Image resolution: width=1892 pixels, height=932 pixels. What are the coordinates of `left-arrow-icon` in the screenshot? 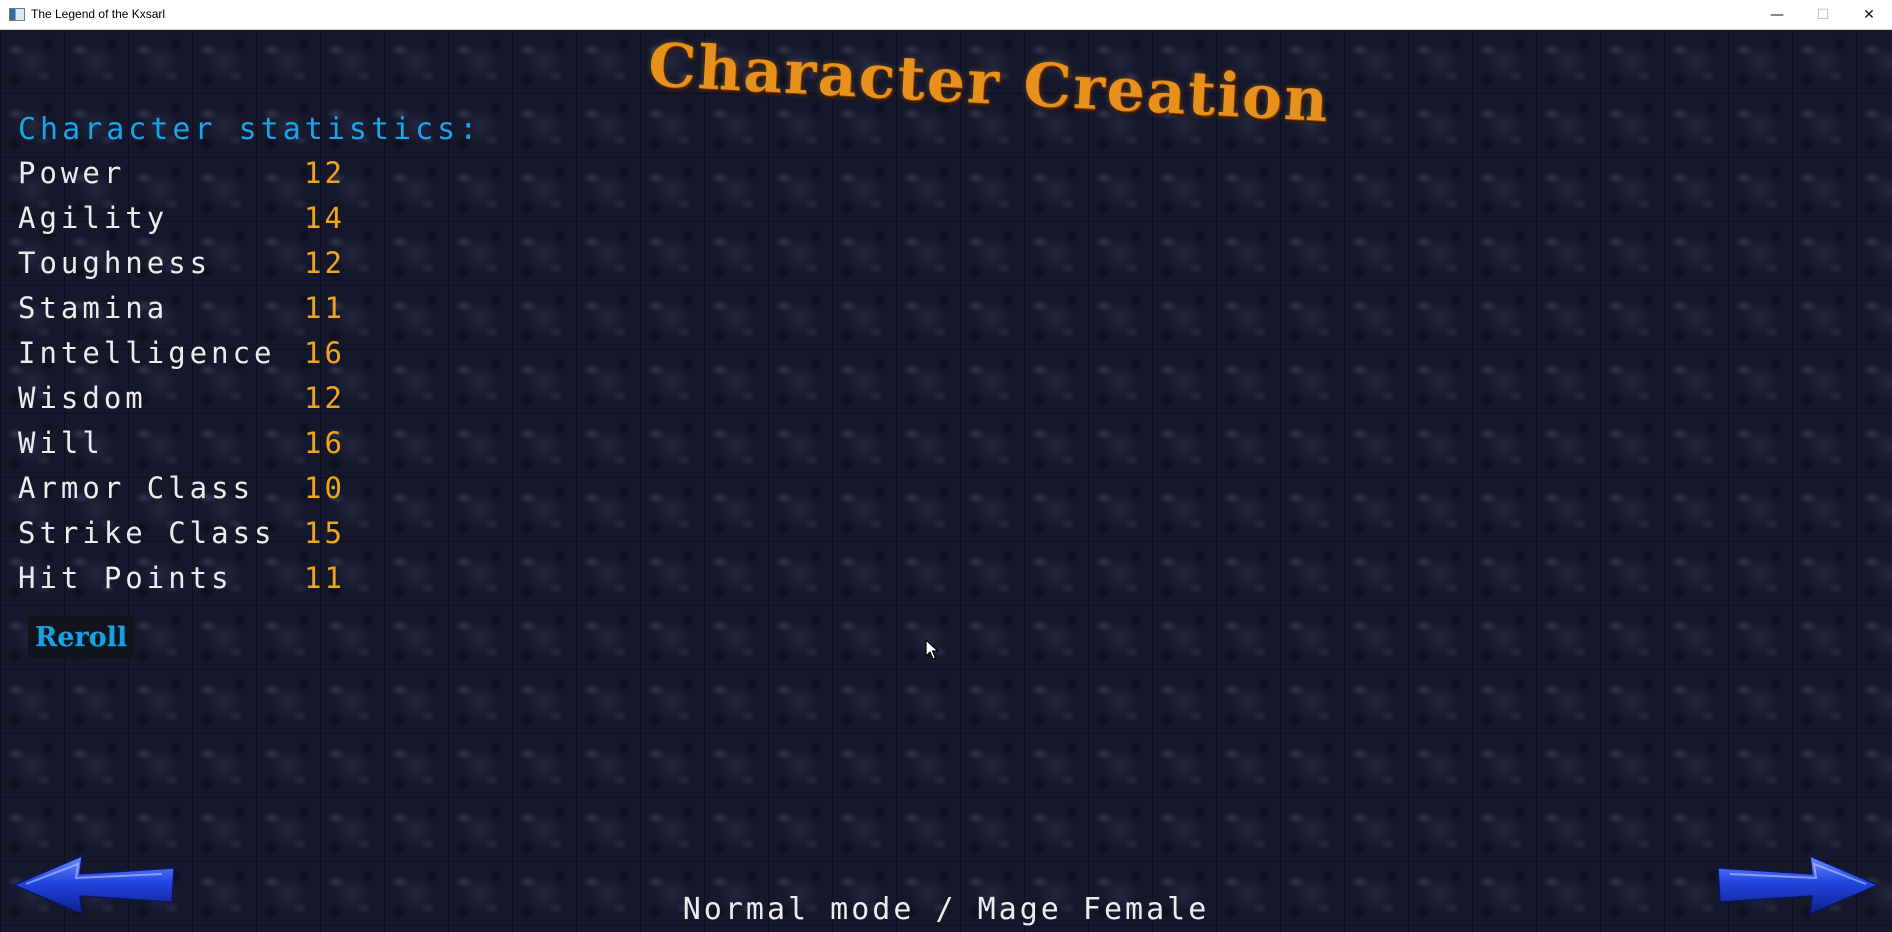 It's located at (96, 885).